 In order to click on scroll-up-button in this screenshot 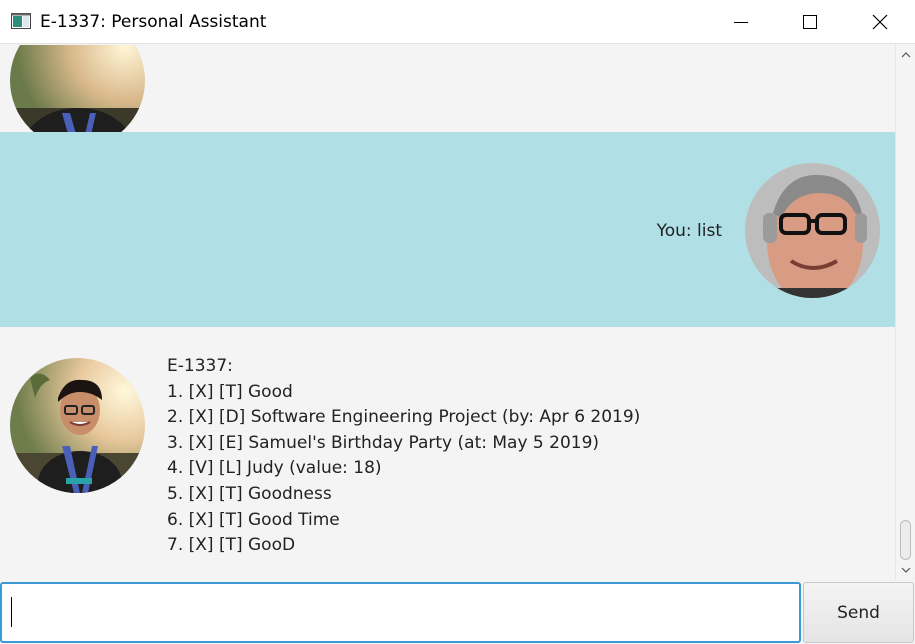, I will do `click(905, 55)`.